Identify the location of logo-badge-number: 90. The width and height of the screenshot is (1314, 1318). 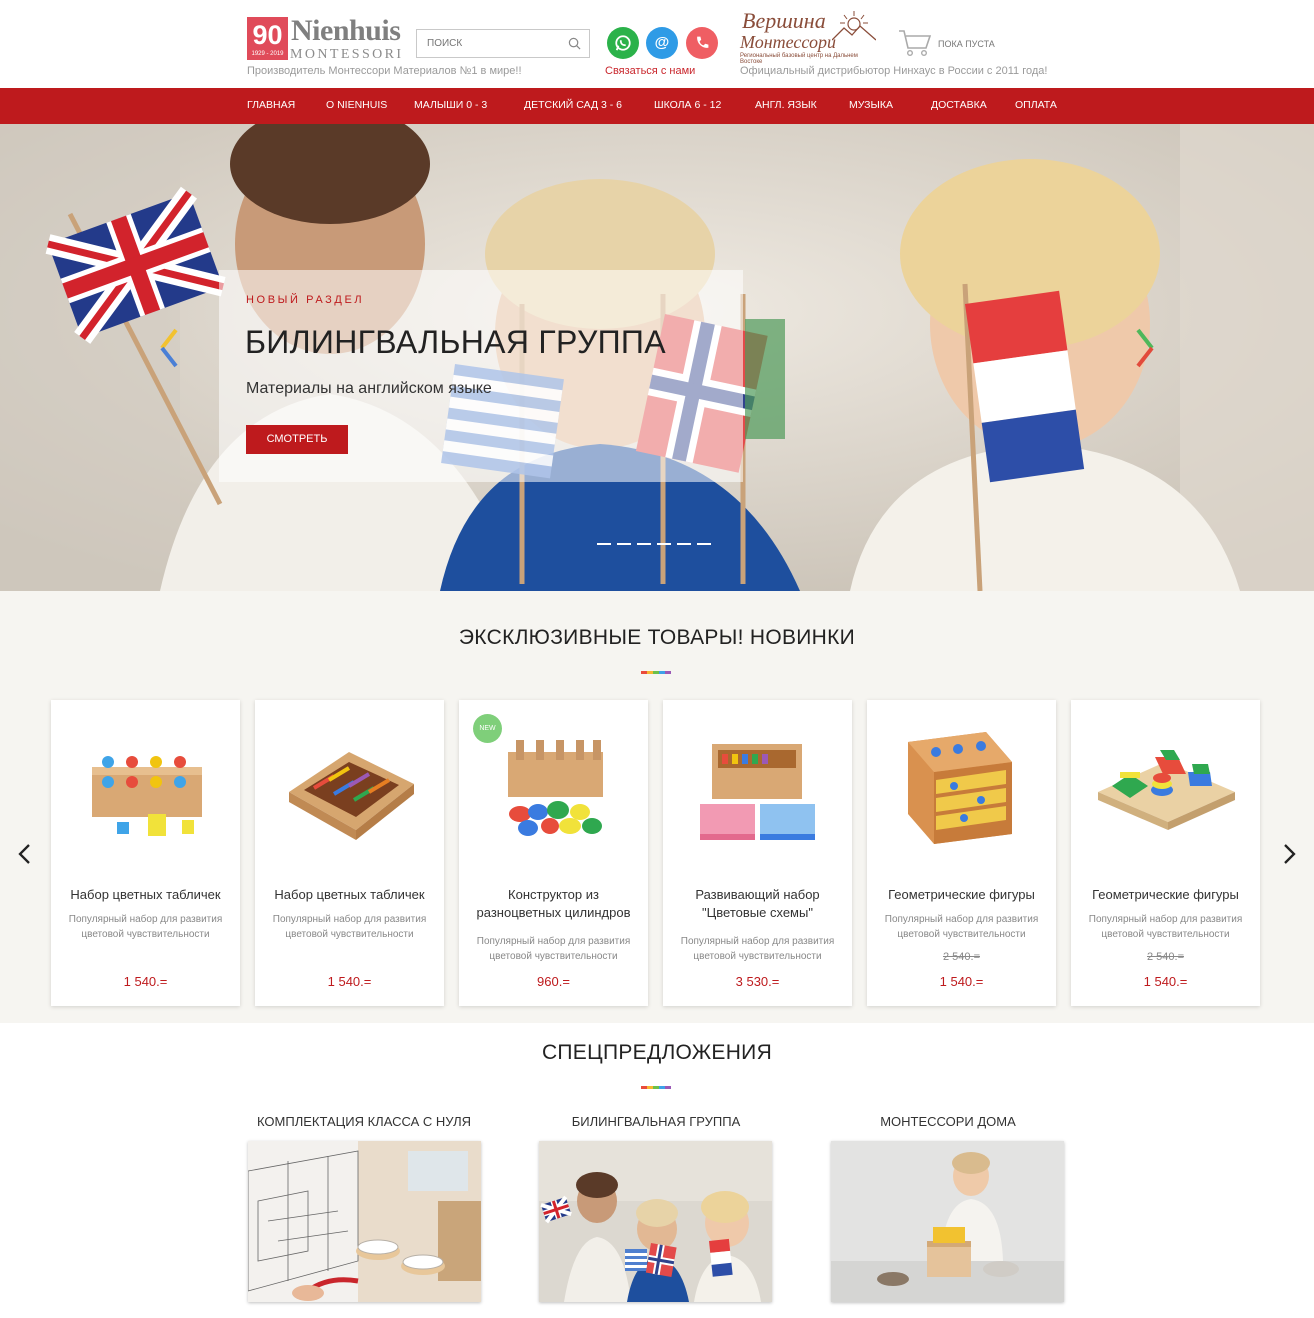
(267, 35).